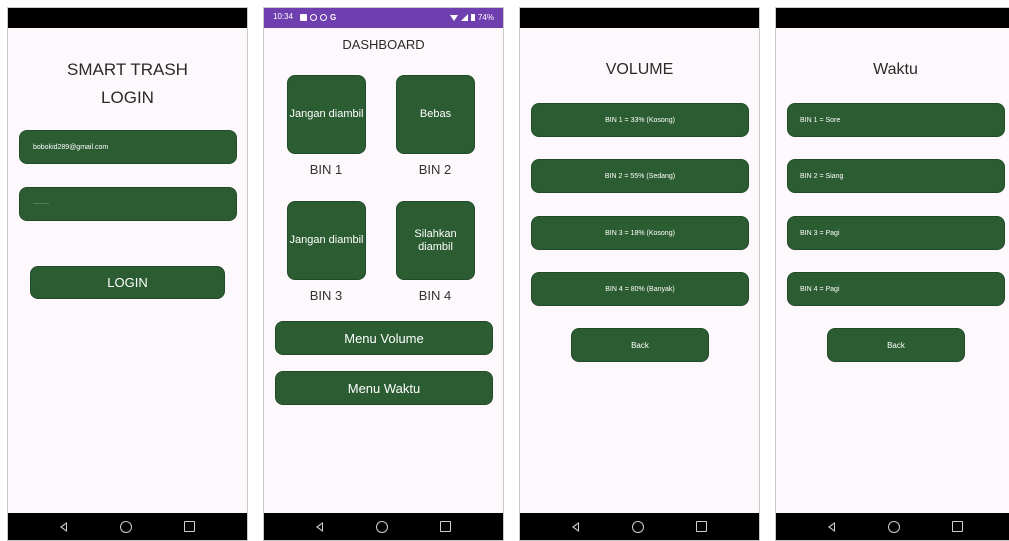 The width and height of the screenshot is (1009, 541). Describe the element at coordinates (283, 16) in the screenshot. I see `status-time: 10:34` at that location.